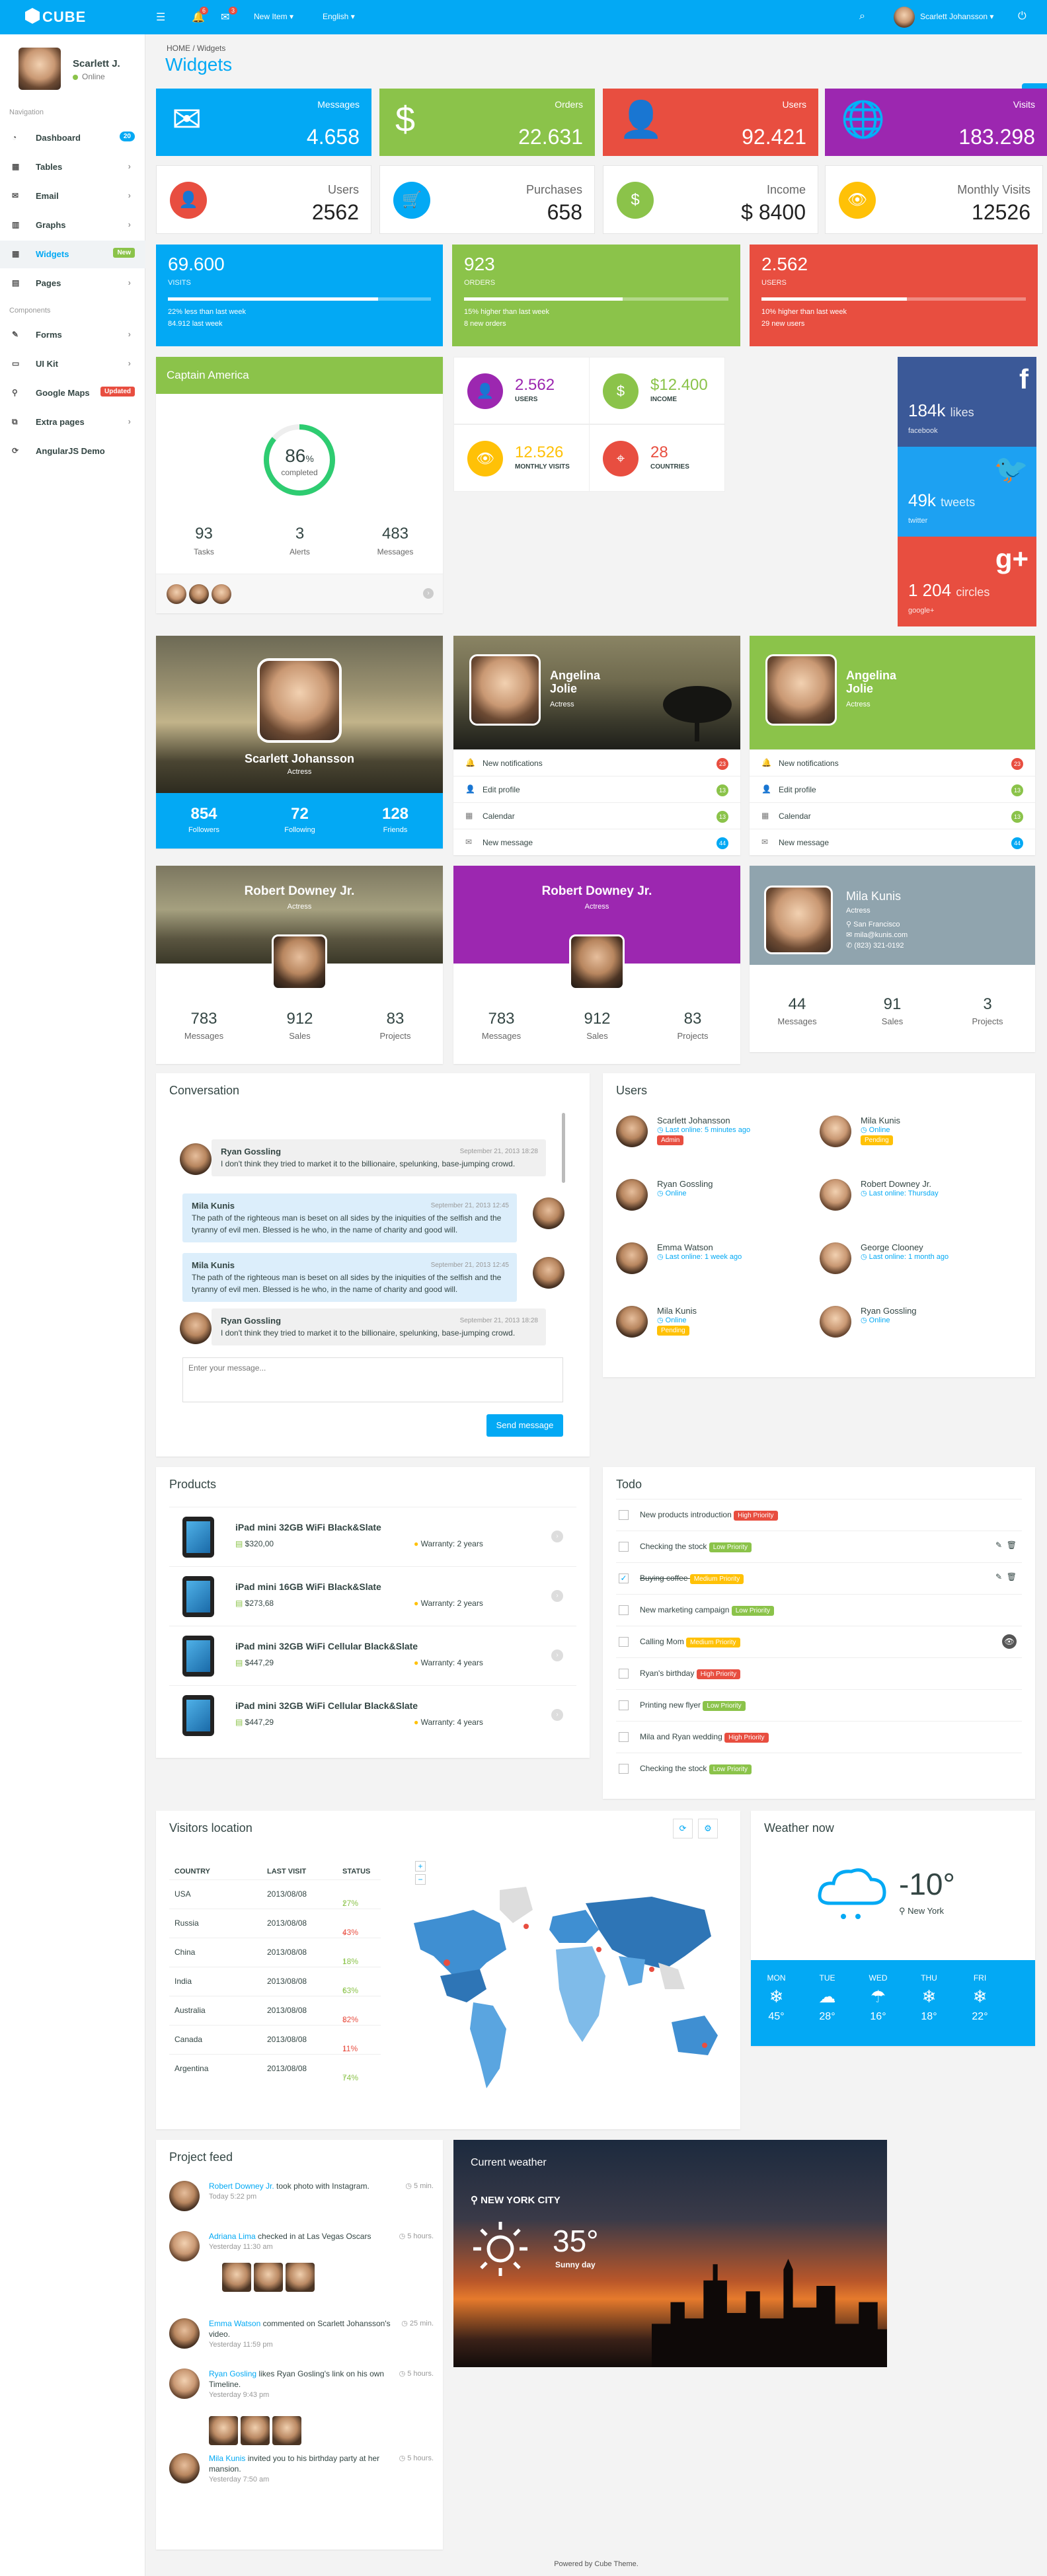 This screenshot has width=1047, height=2576. Describe the element at coordinates (232, 2373) in the screenshot. I see `feed-author: Ryan Gosling` at that location.